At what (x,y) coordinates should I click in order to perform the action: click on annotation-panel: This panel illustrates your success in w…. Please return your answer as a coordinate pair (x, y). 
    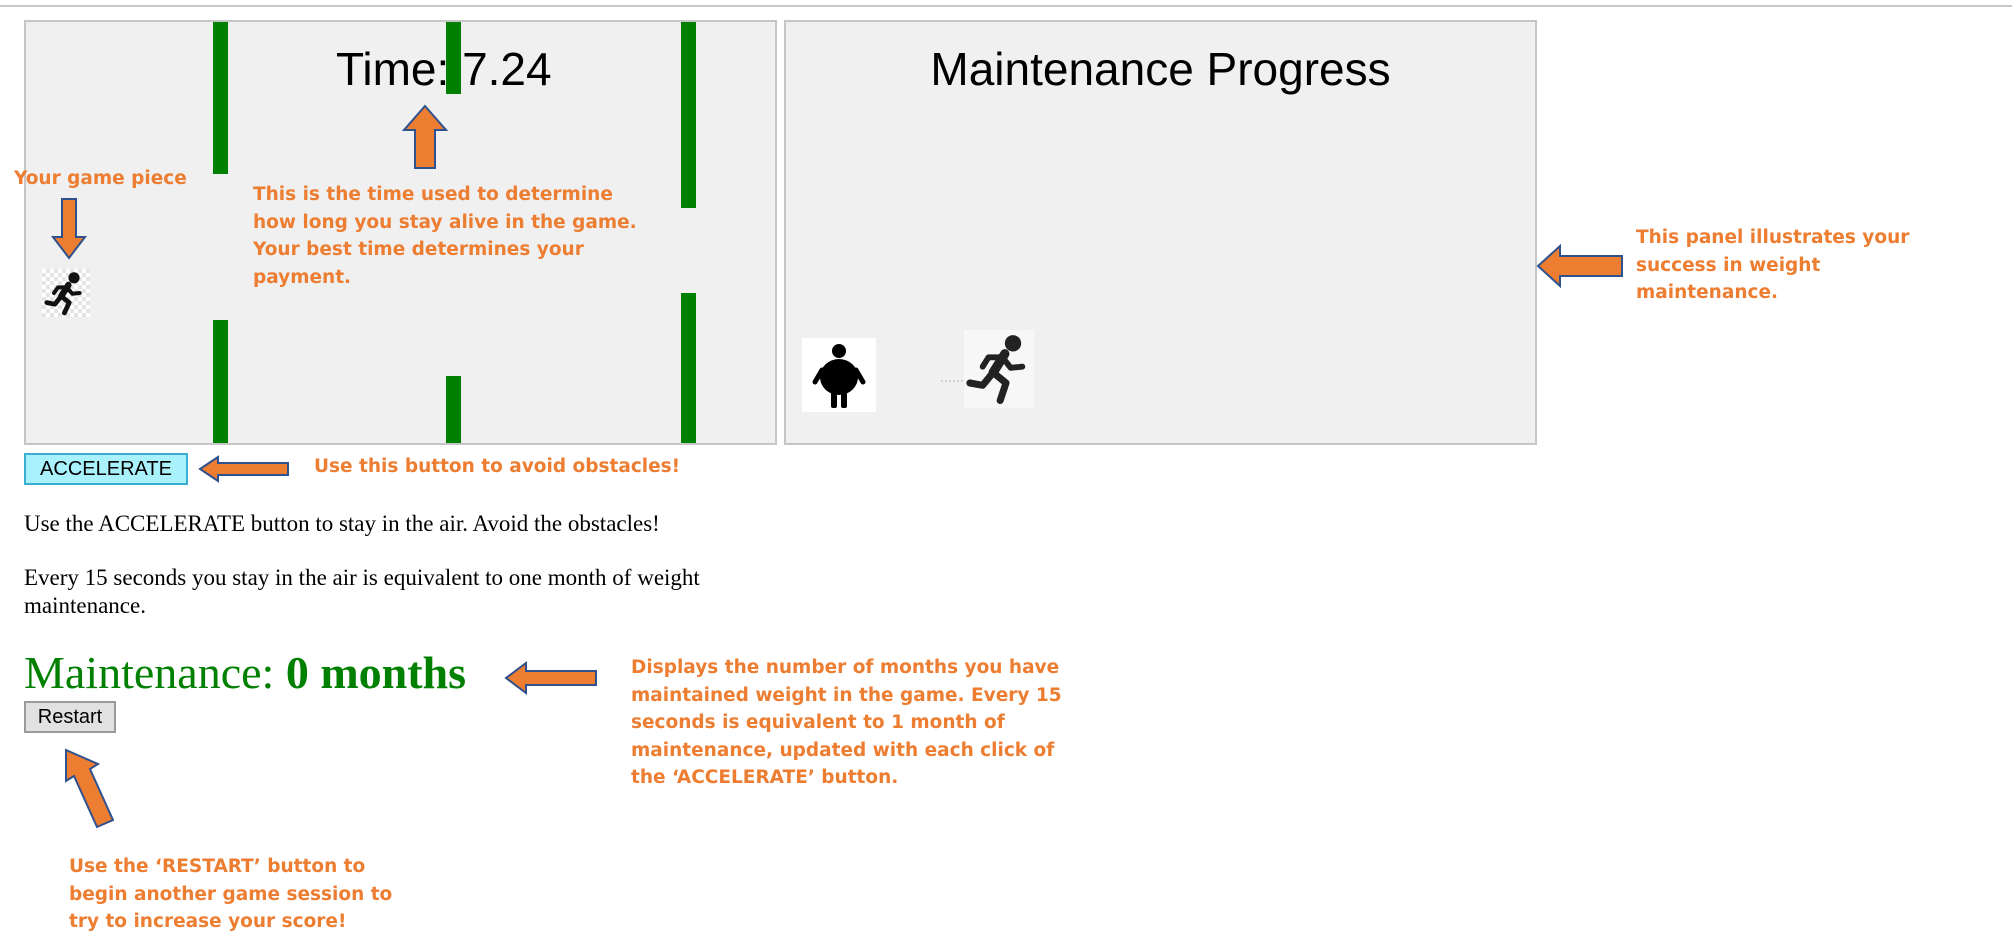
    Looking at the image, I should click on (1773, 265).